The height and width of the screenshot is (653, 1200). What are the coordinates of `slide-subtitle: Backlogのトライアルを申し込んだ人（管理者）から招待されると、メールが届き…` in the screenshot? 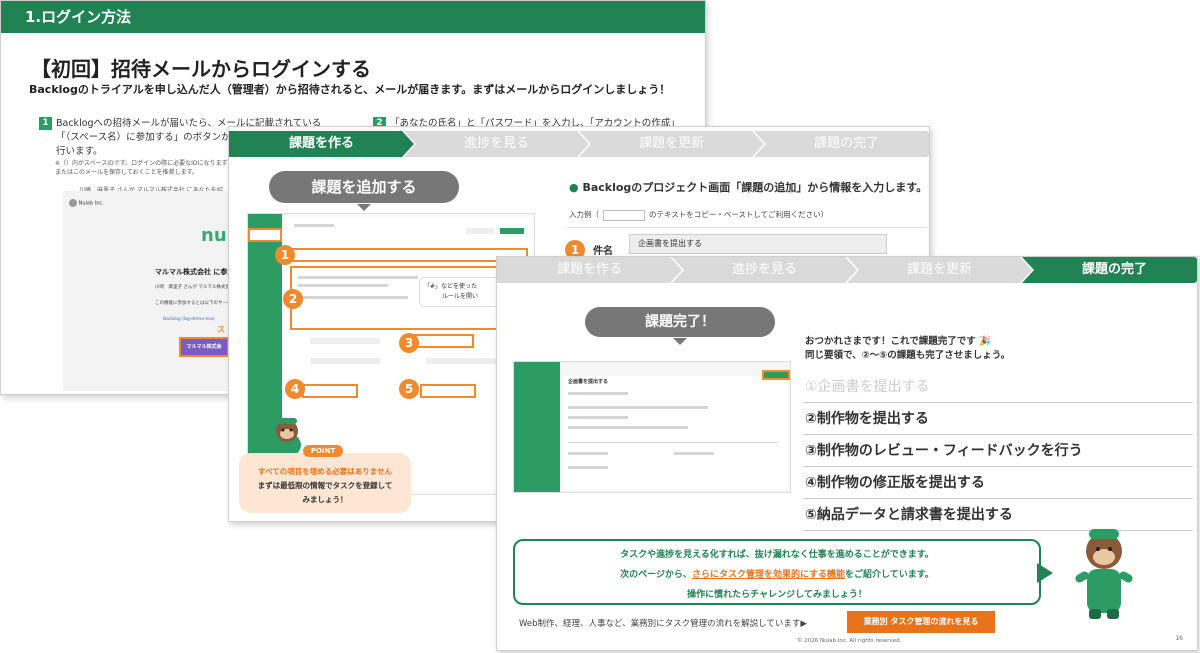 It's located at (350, 89).